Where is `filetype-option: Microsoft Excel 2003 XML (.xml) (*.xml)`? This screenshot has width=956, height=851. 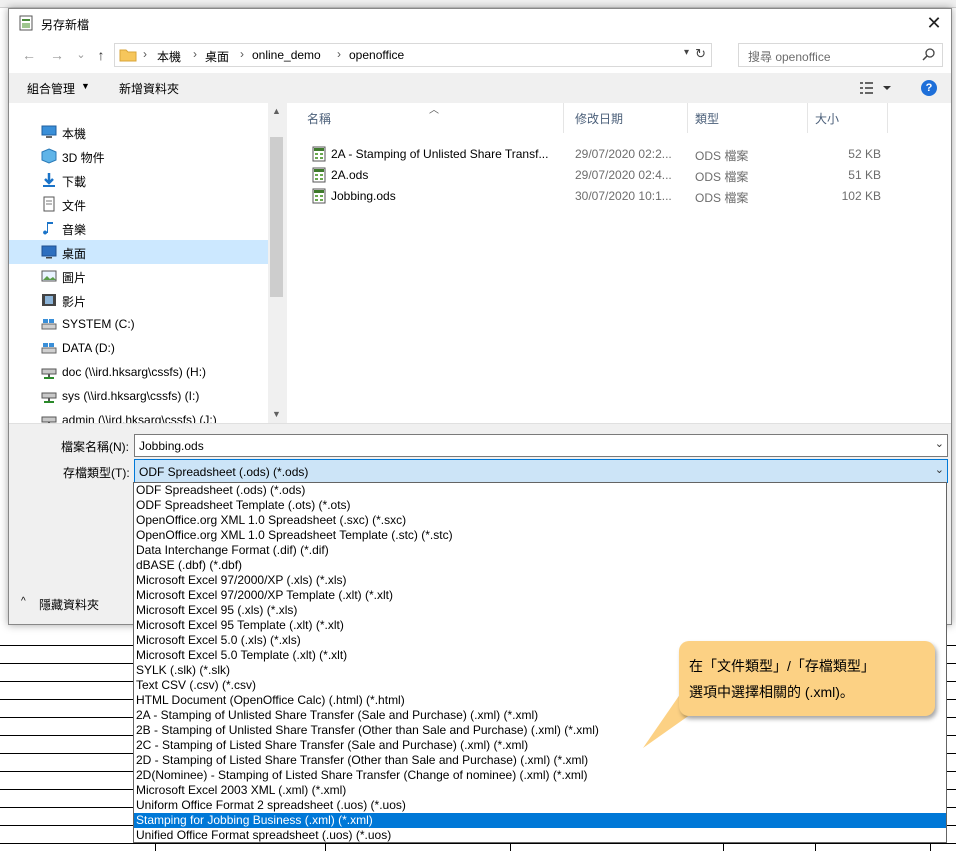
filetype-option: Microsoft Excel 2003 XML (.xml) (*.xml) is located at coordinates (540, 790).